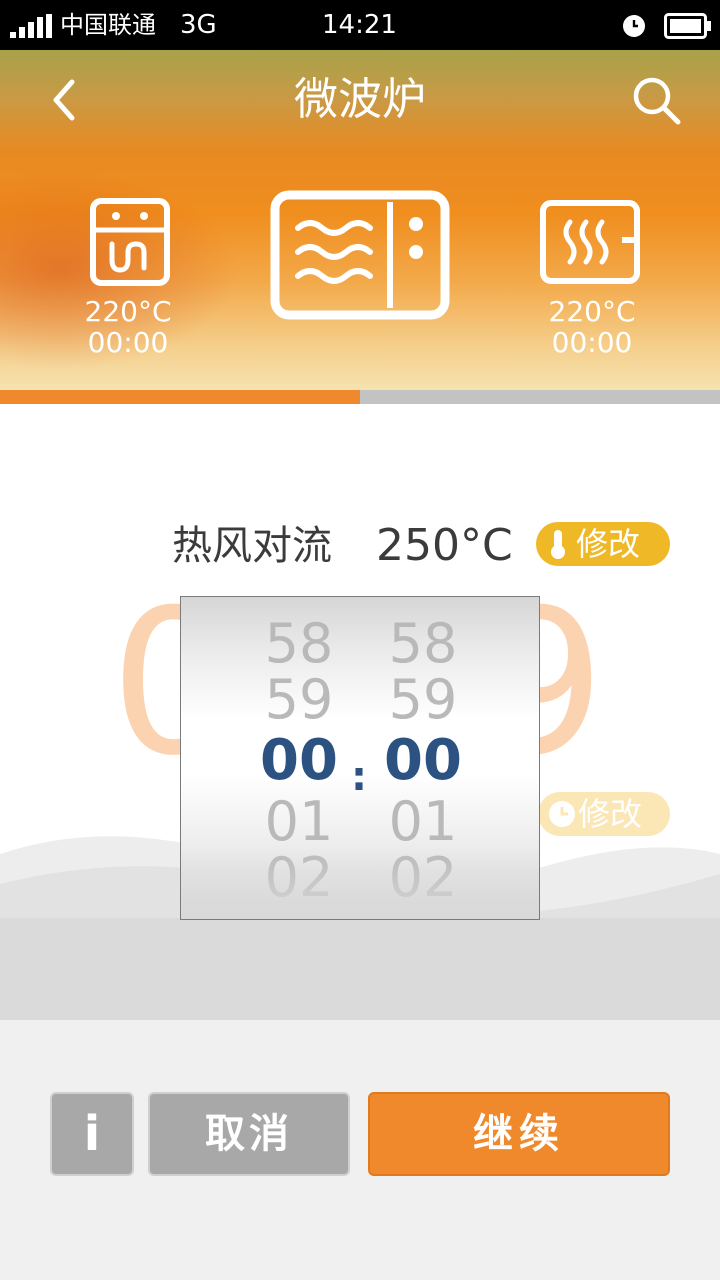 The height and width of the screenshot is (1280, 720). Describe the element at coordinates (299, 700) in the screenshot. I see `picker-hour-item: 59` at that location.